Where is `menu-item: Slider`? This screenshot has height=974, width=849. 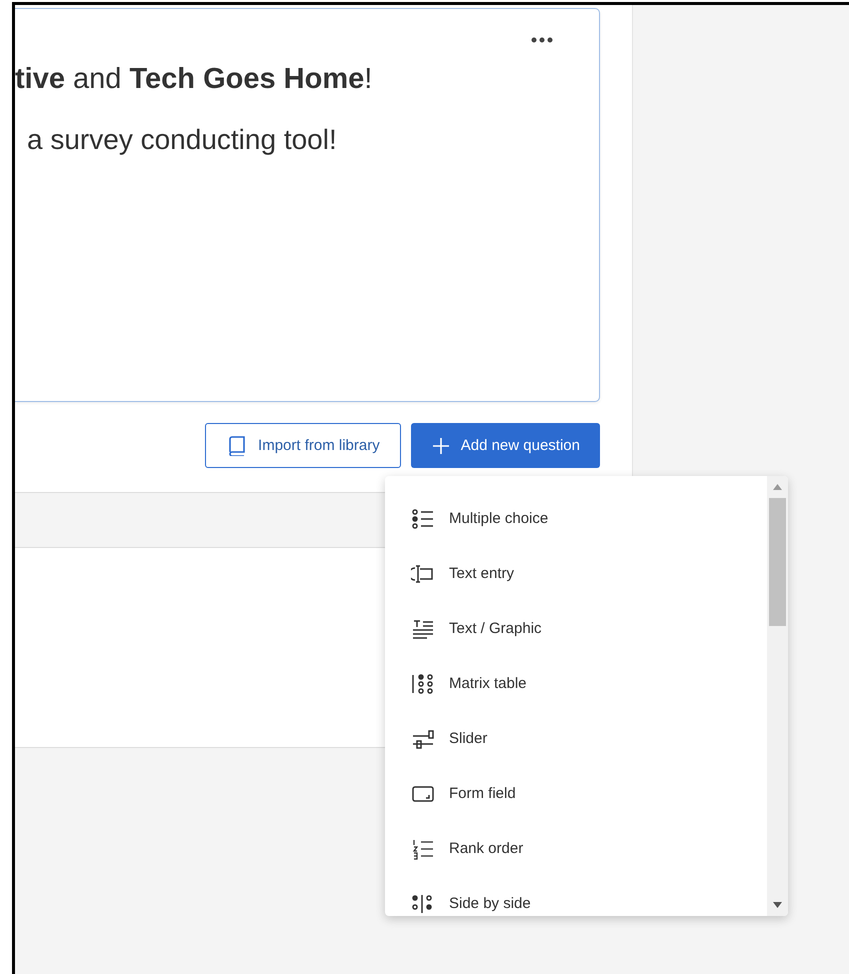
menu-item: Slider is located at coordinates (589, 738).